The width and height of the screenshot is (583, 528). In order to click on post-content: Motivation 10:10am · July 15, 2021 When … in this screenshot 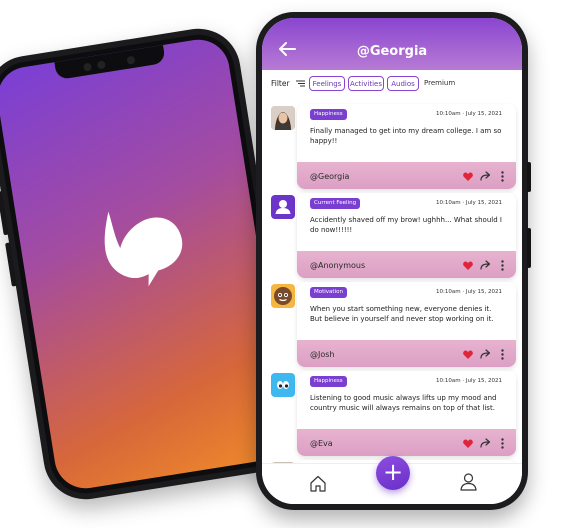, I will do `click(406, 324)`.